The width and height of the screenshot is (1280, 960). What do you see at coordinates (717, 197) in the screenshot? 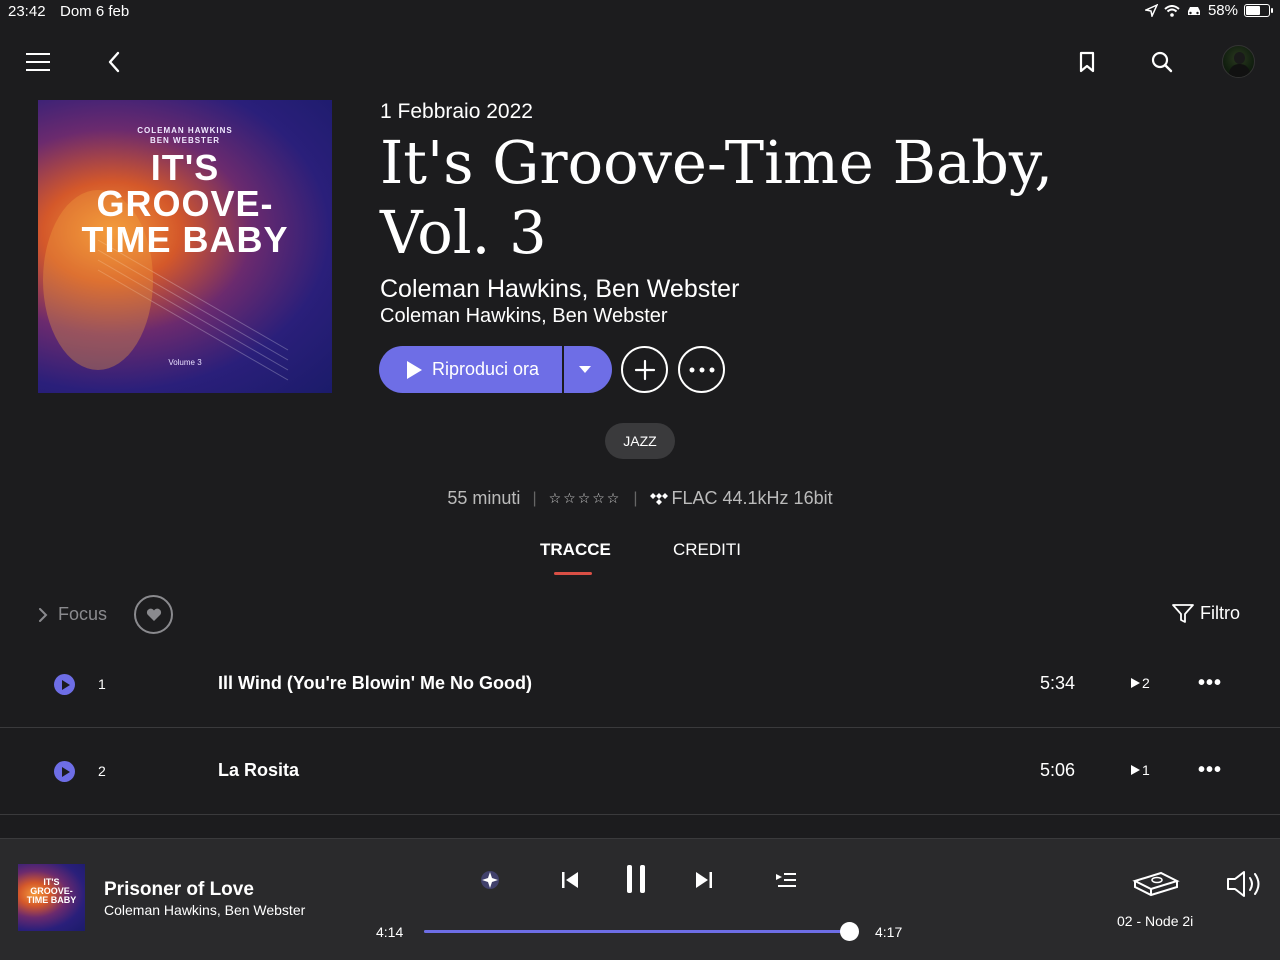
I see `album-title: It's Groove-Time Baby, Vol. 3` at bounding box center [717, 197].